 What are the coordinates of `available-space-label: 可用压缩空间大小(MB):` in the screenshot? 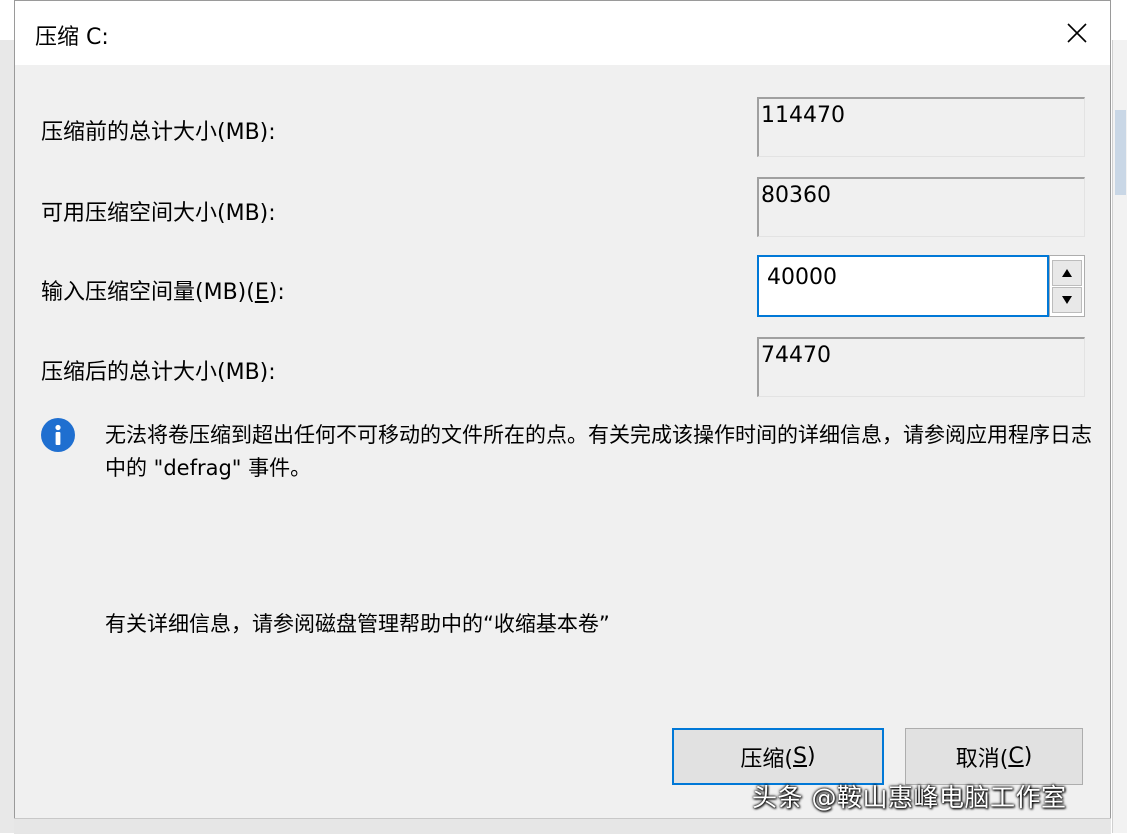 It's located at (158, 213).